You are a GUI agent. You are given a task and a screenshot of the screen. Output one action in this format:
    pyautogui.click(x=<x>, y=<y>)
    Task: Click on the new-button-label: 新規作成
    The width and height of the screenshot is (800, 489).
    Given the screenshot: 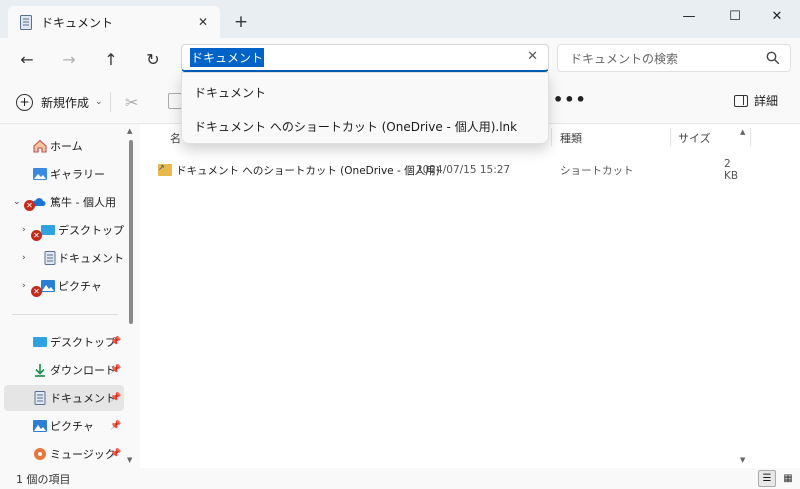 What is the action you would take?
    pyautogui.click(x=65, y=102)
    